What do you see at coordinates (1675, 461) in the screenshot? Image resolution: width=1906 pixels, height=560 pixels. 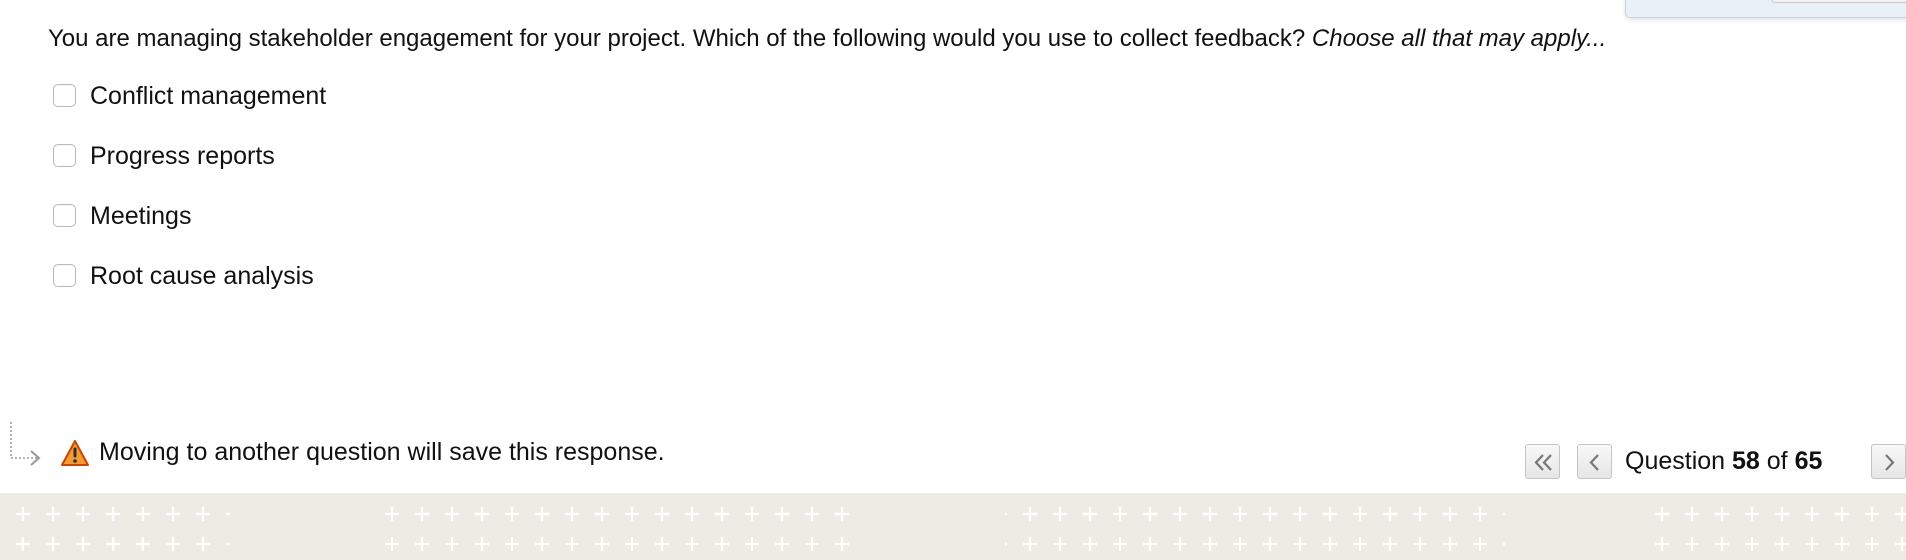 I see `question-word: Question` at bounding box center [1675, 461].